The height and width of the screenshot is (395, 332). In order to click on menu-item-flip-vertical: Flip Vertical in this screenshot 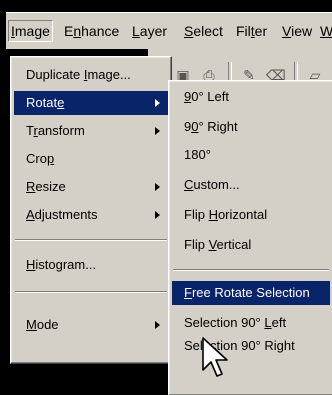, I will do `click(251, 245)`.